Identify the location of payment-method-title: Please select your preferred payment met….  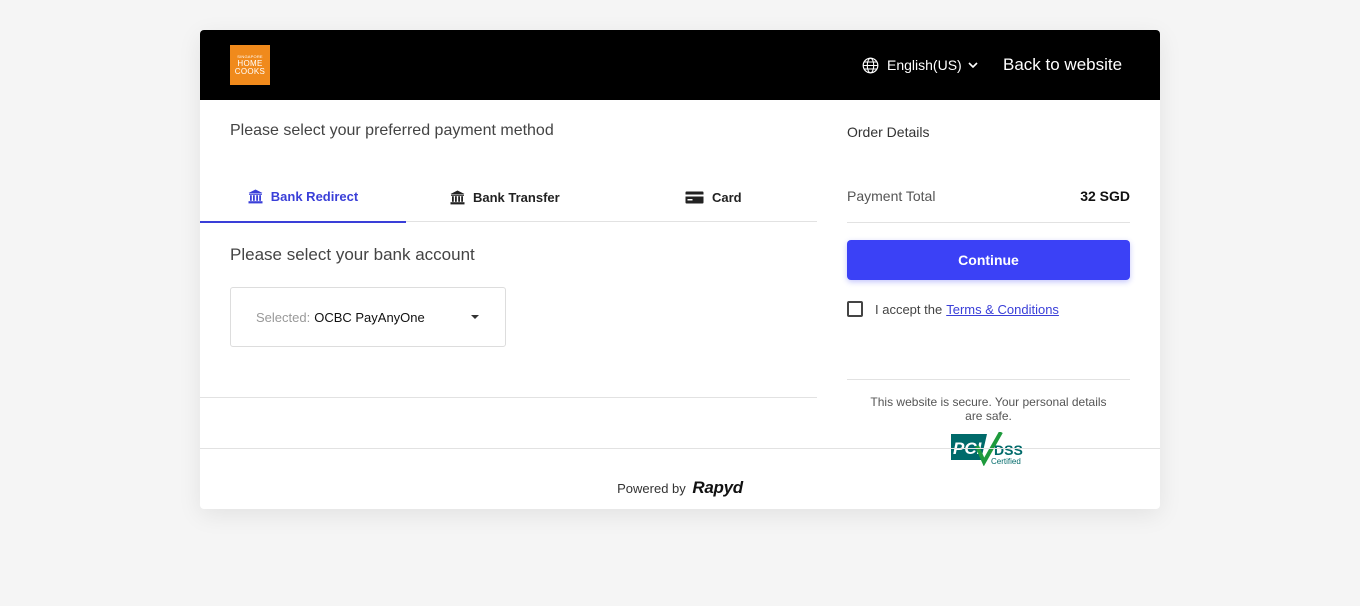
(392, 130).